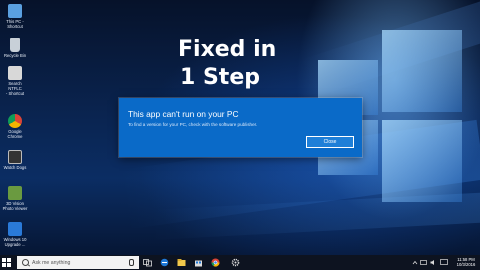  I want to click on desktop-icon-recycle-bin: Recycle Bin, so click(15, 48).